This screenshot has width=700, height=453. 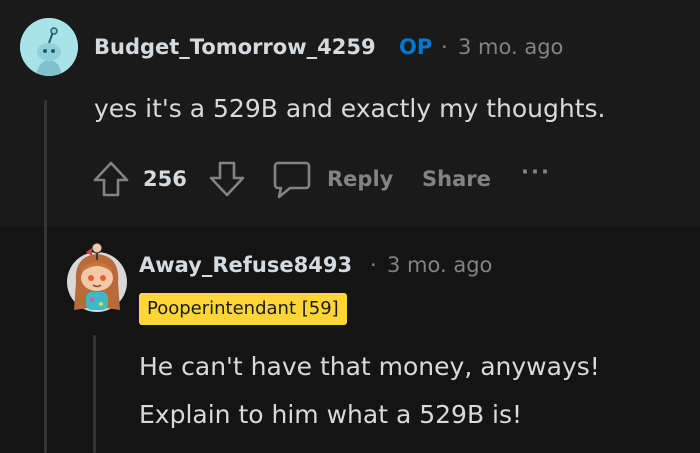 I want to click on vote-count: 256, so click(x=165, y=179).